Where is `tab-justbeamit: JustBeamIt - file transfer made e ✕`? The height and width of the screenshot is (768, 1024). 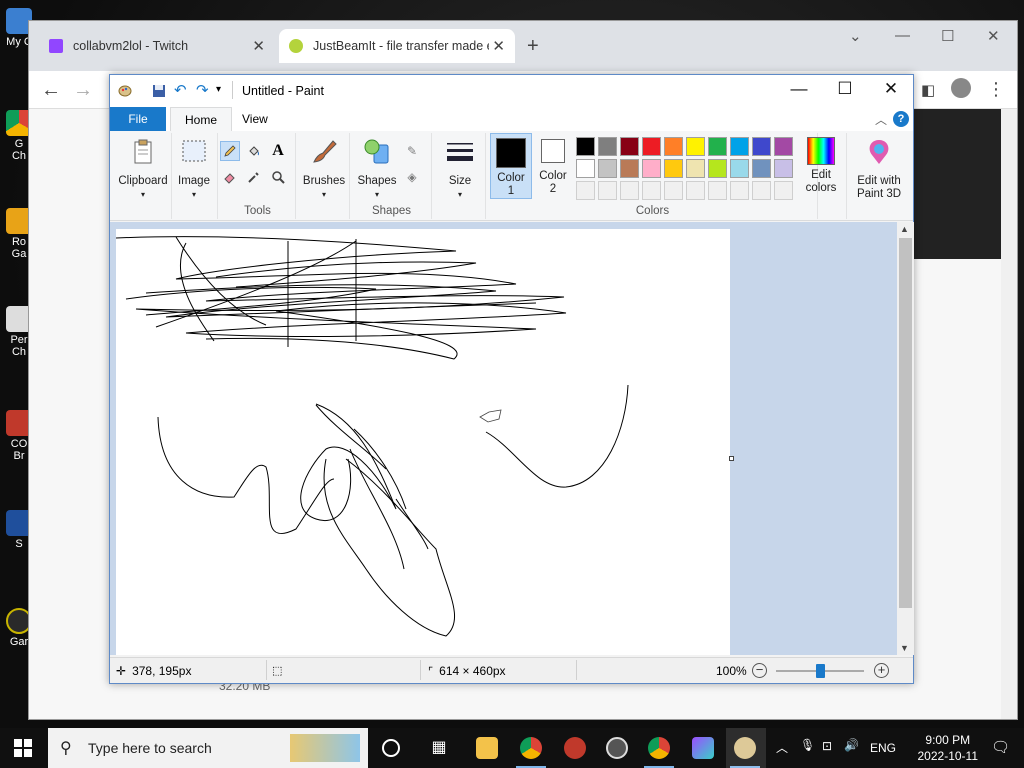 tab-justbeamit: JustBeamIt - file transfer made e ✕ is located at coordinates (397, 46).